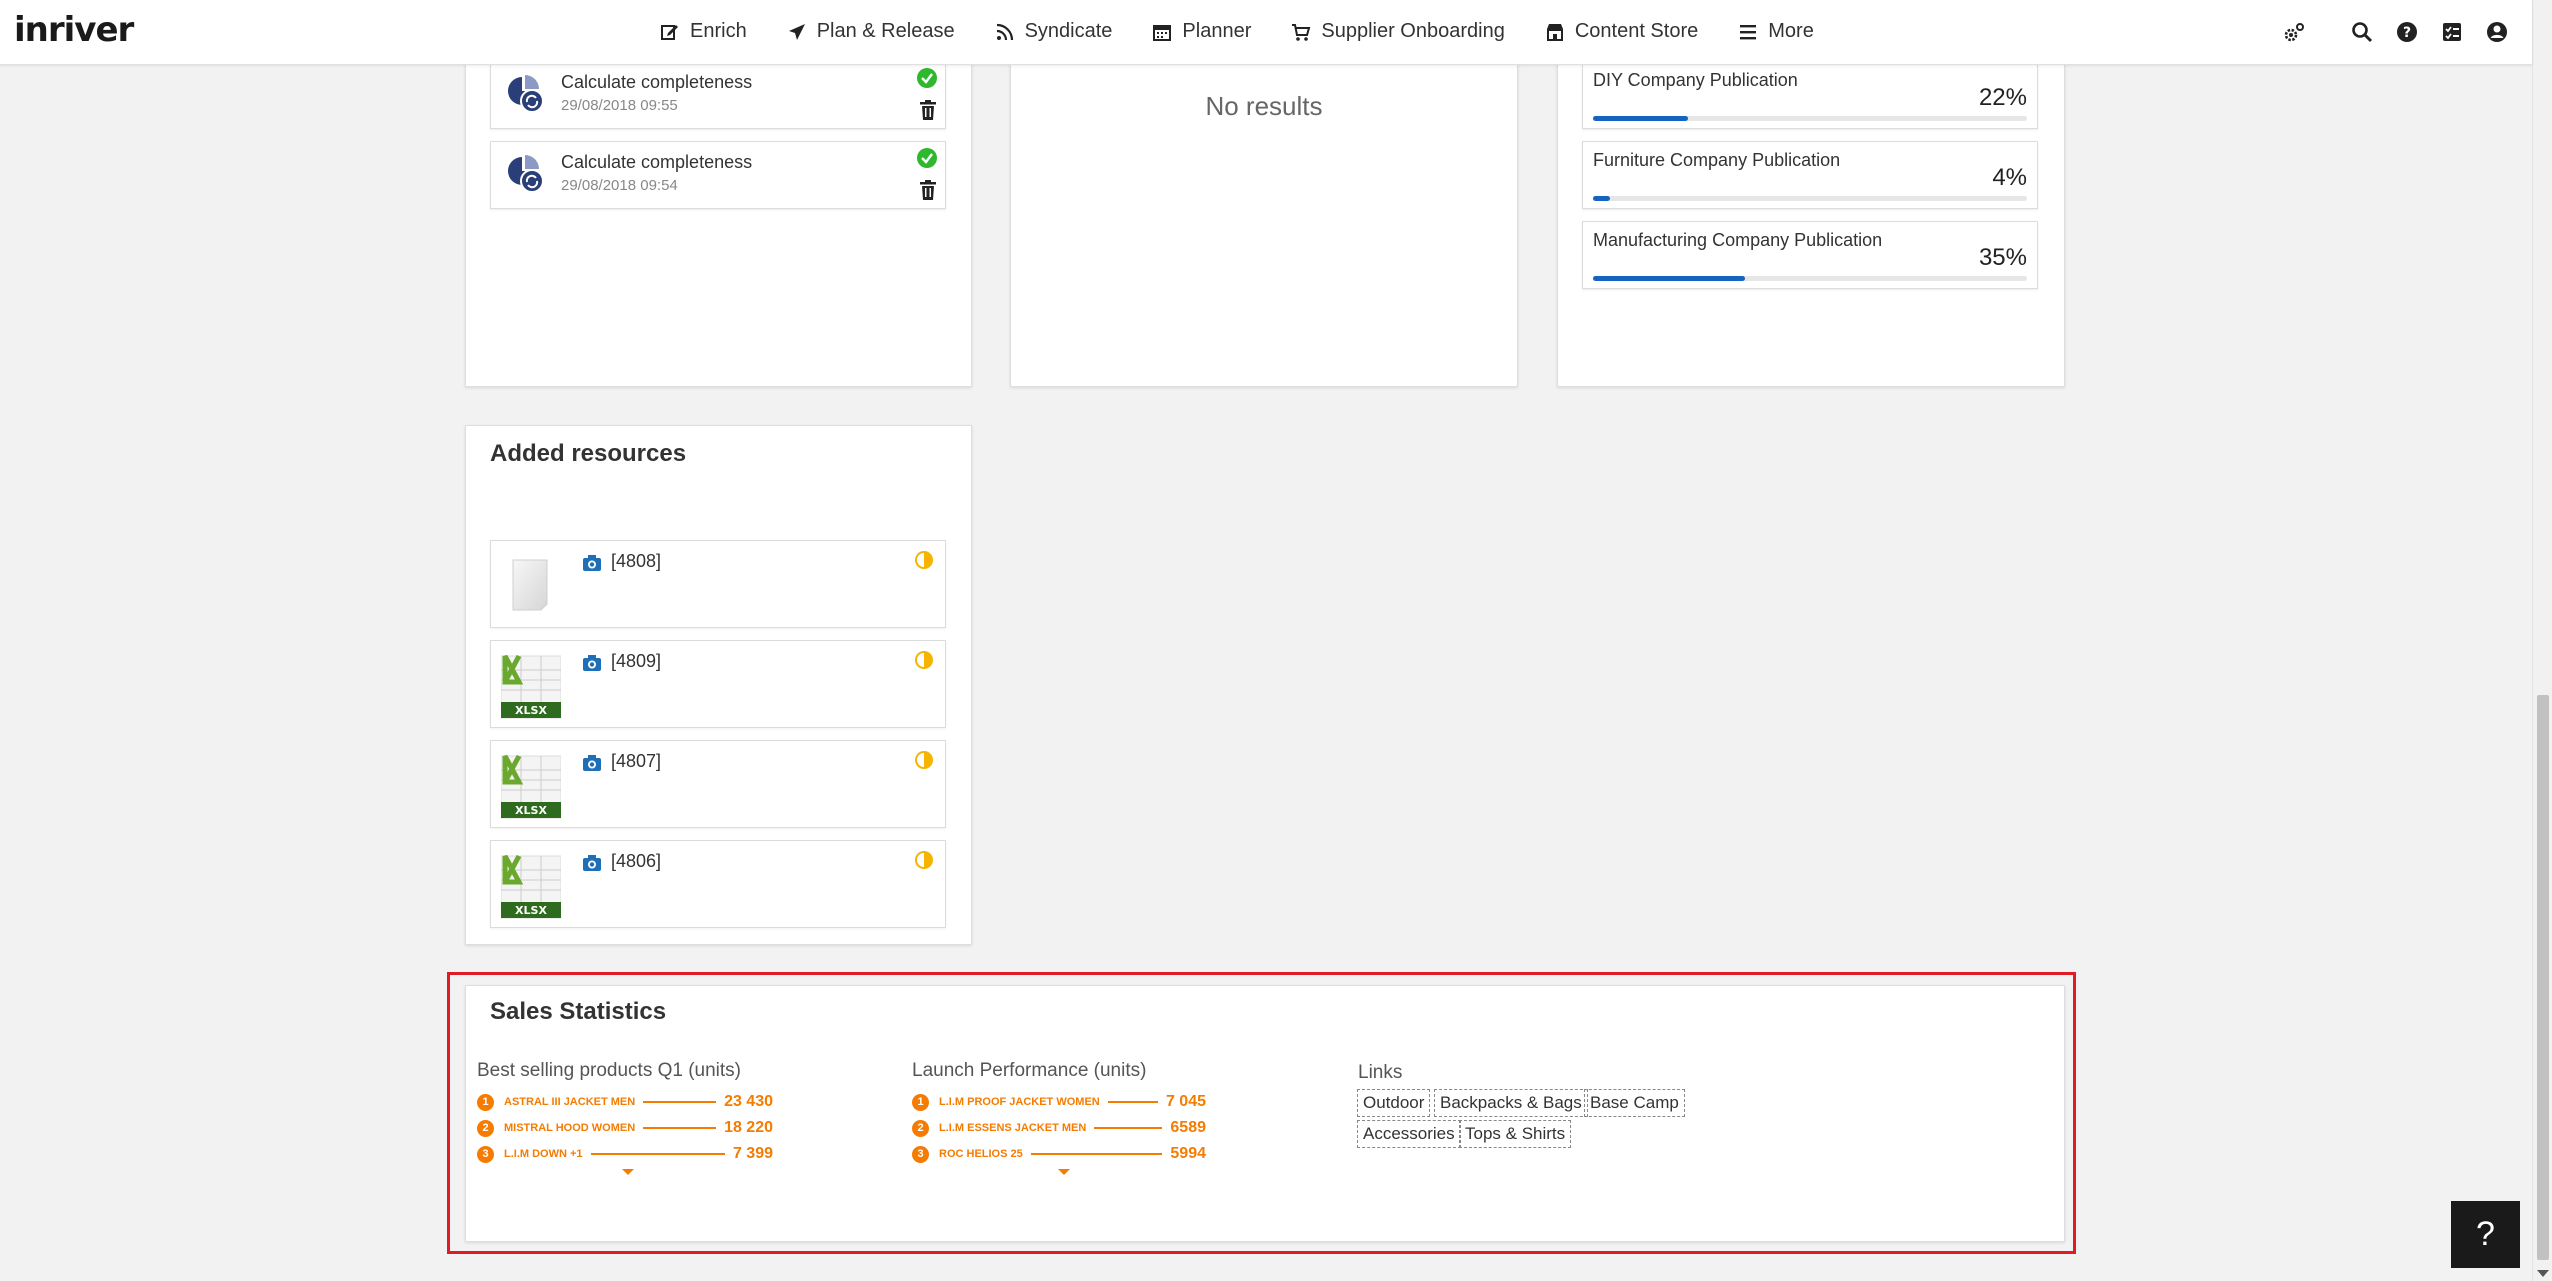 The width and height of the screenshot is (2552, 1281). Describe the element at coordinates (718, 884) in the screenshot. I see `resource-card: XLSX [4806]` at that location.